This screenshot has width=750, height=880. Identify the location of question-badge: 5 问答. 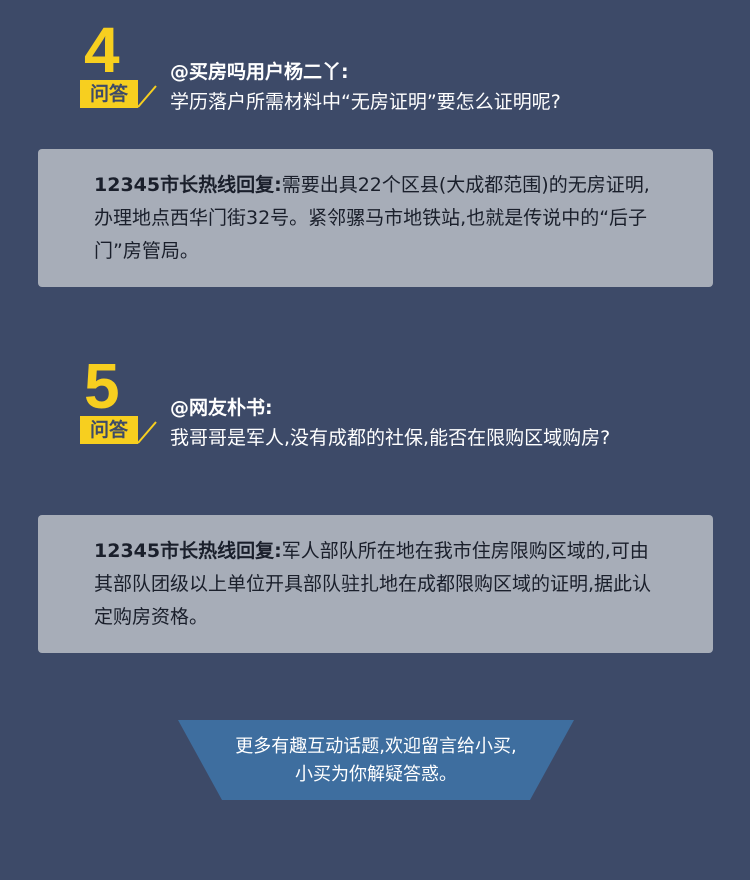
(118, 402).